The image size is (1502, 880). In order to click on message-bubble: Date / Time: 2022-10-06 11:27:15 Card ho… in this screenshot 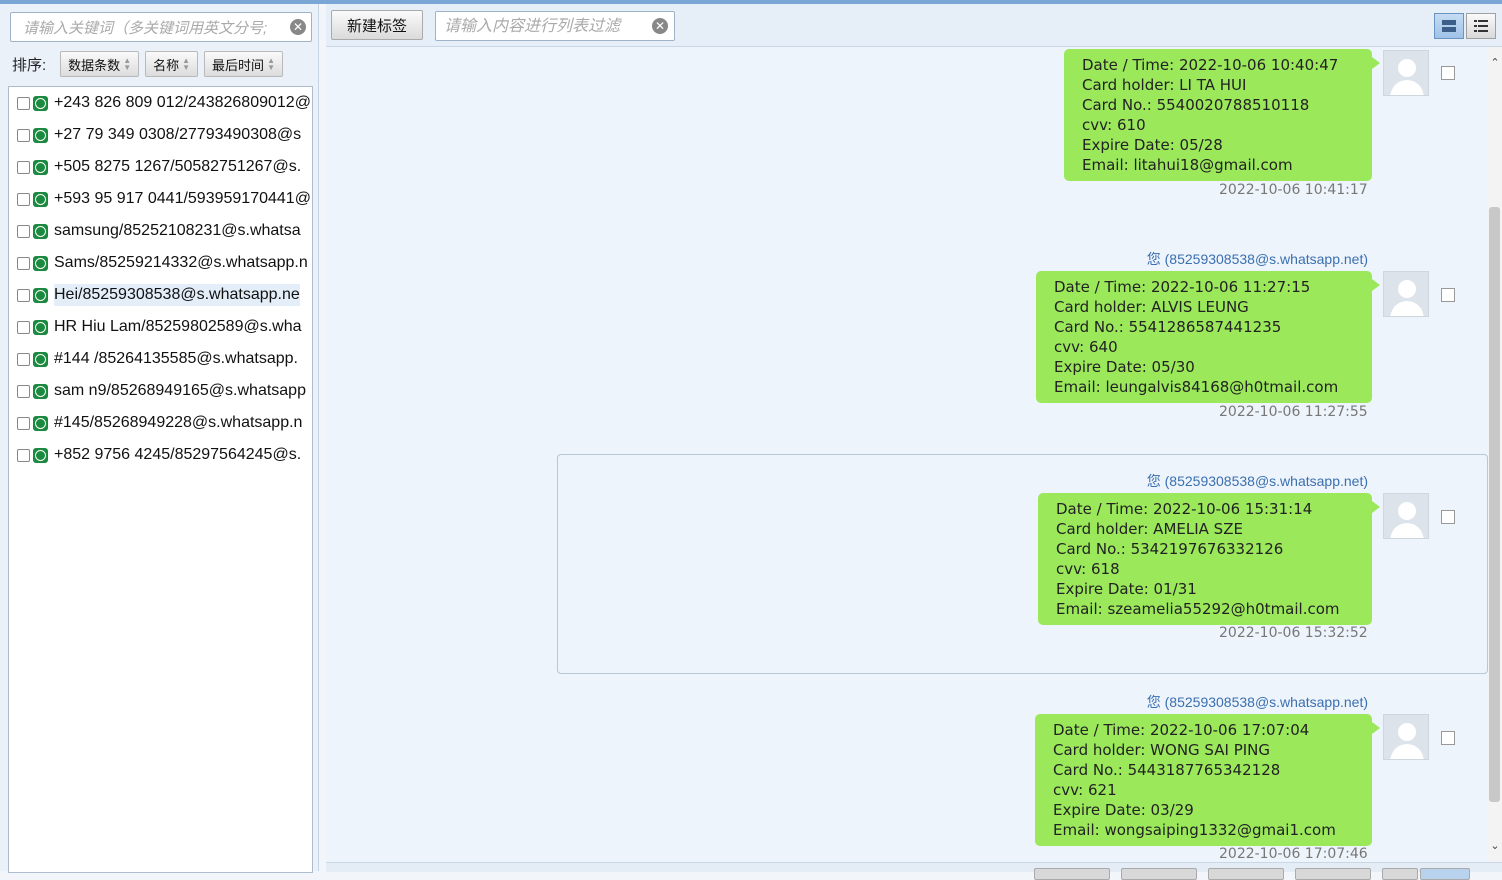, I will do `click(1208, 337)`.